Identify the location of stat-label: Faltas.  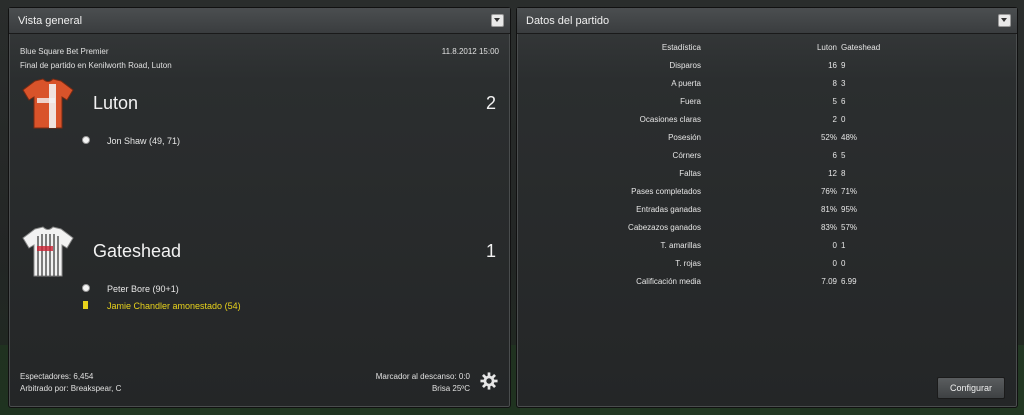
(690, 173).